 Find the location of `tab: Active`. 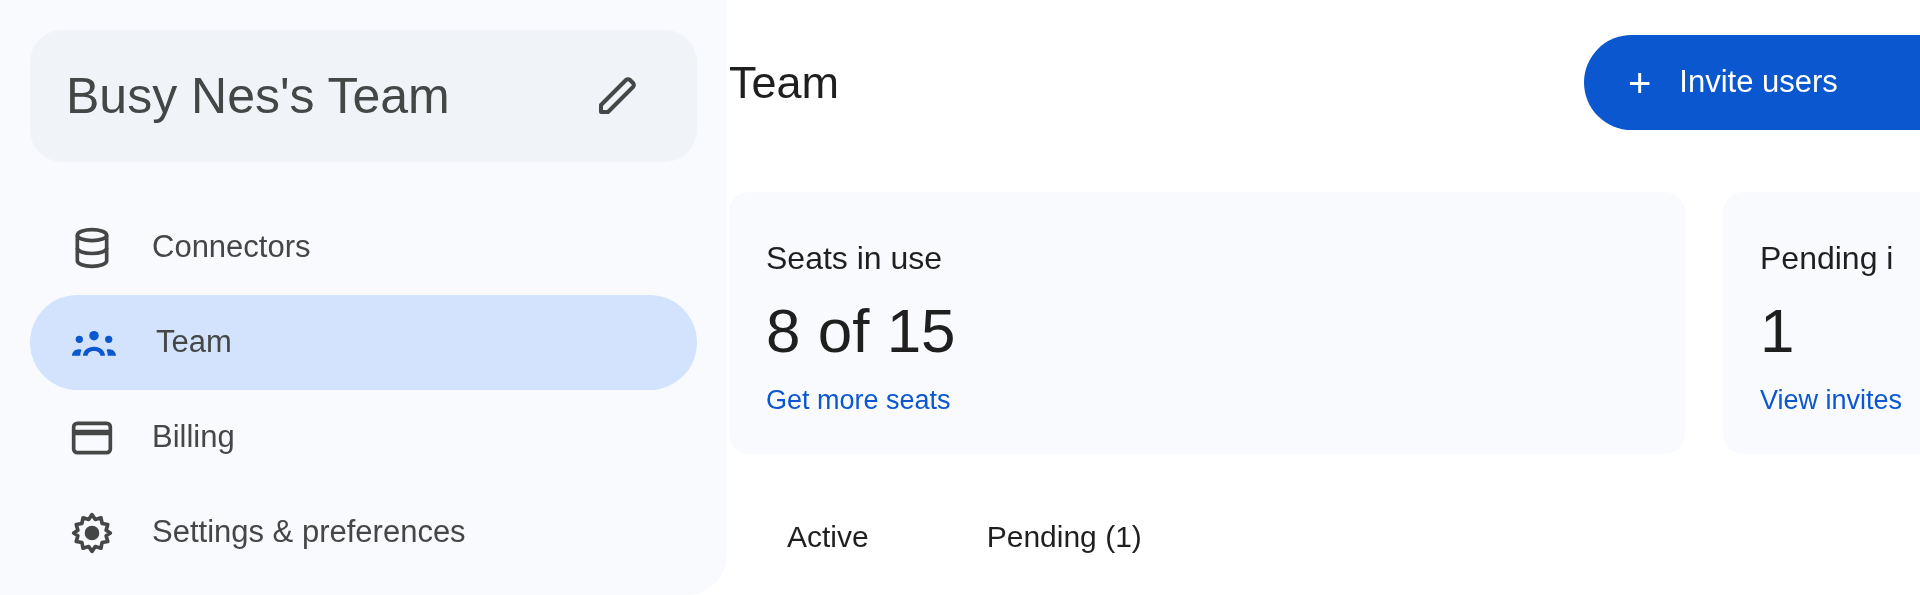

tab: Active is located at coordinates (828, 536).